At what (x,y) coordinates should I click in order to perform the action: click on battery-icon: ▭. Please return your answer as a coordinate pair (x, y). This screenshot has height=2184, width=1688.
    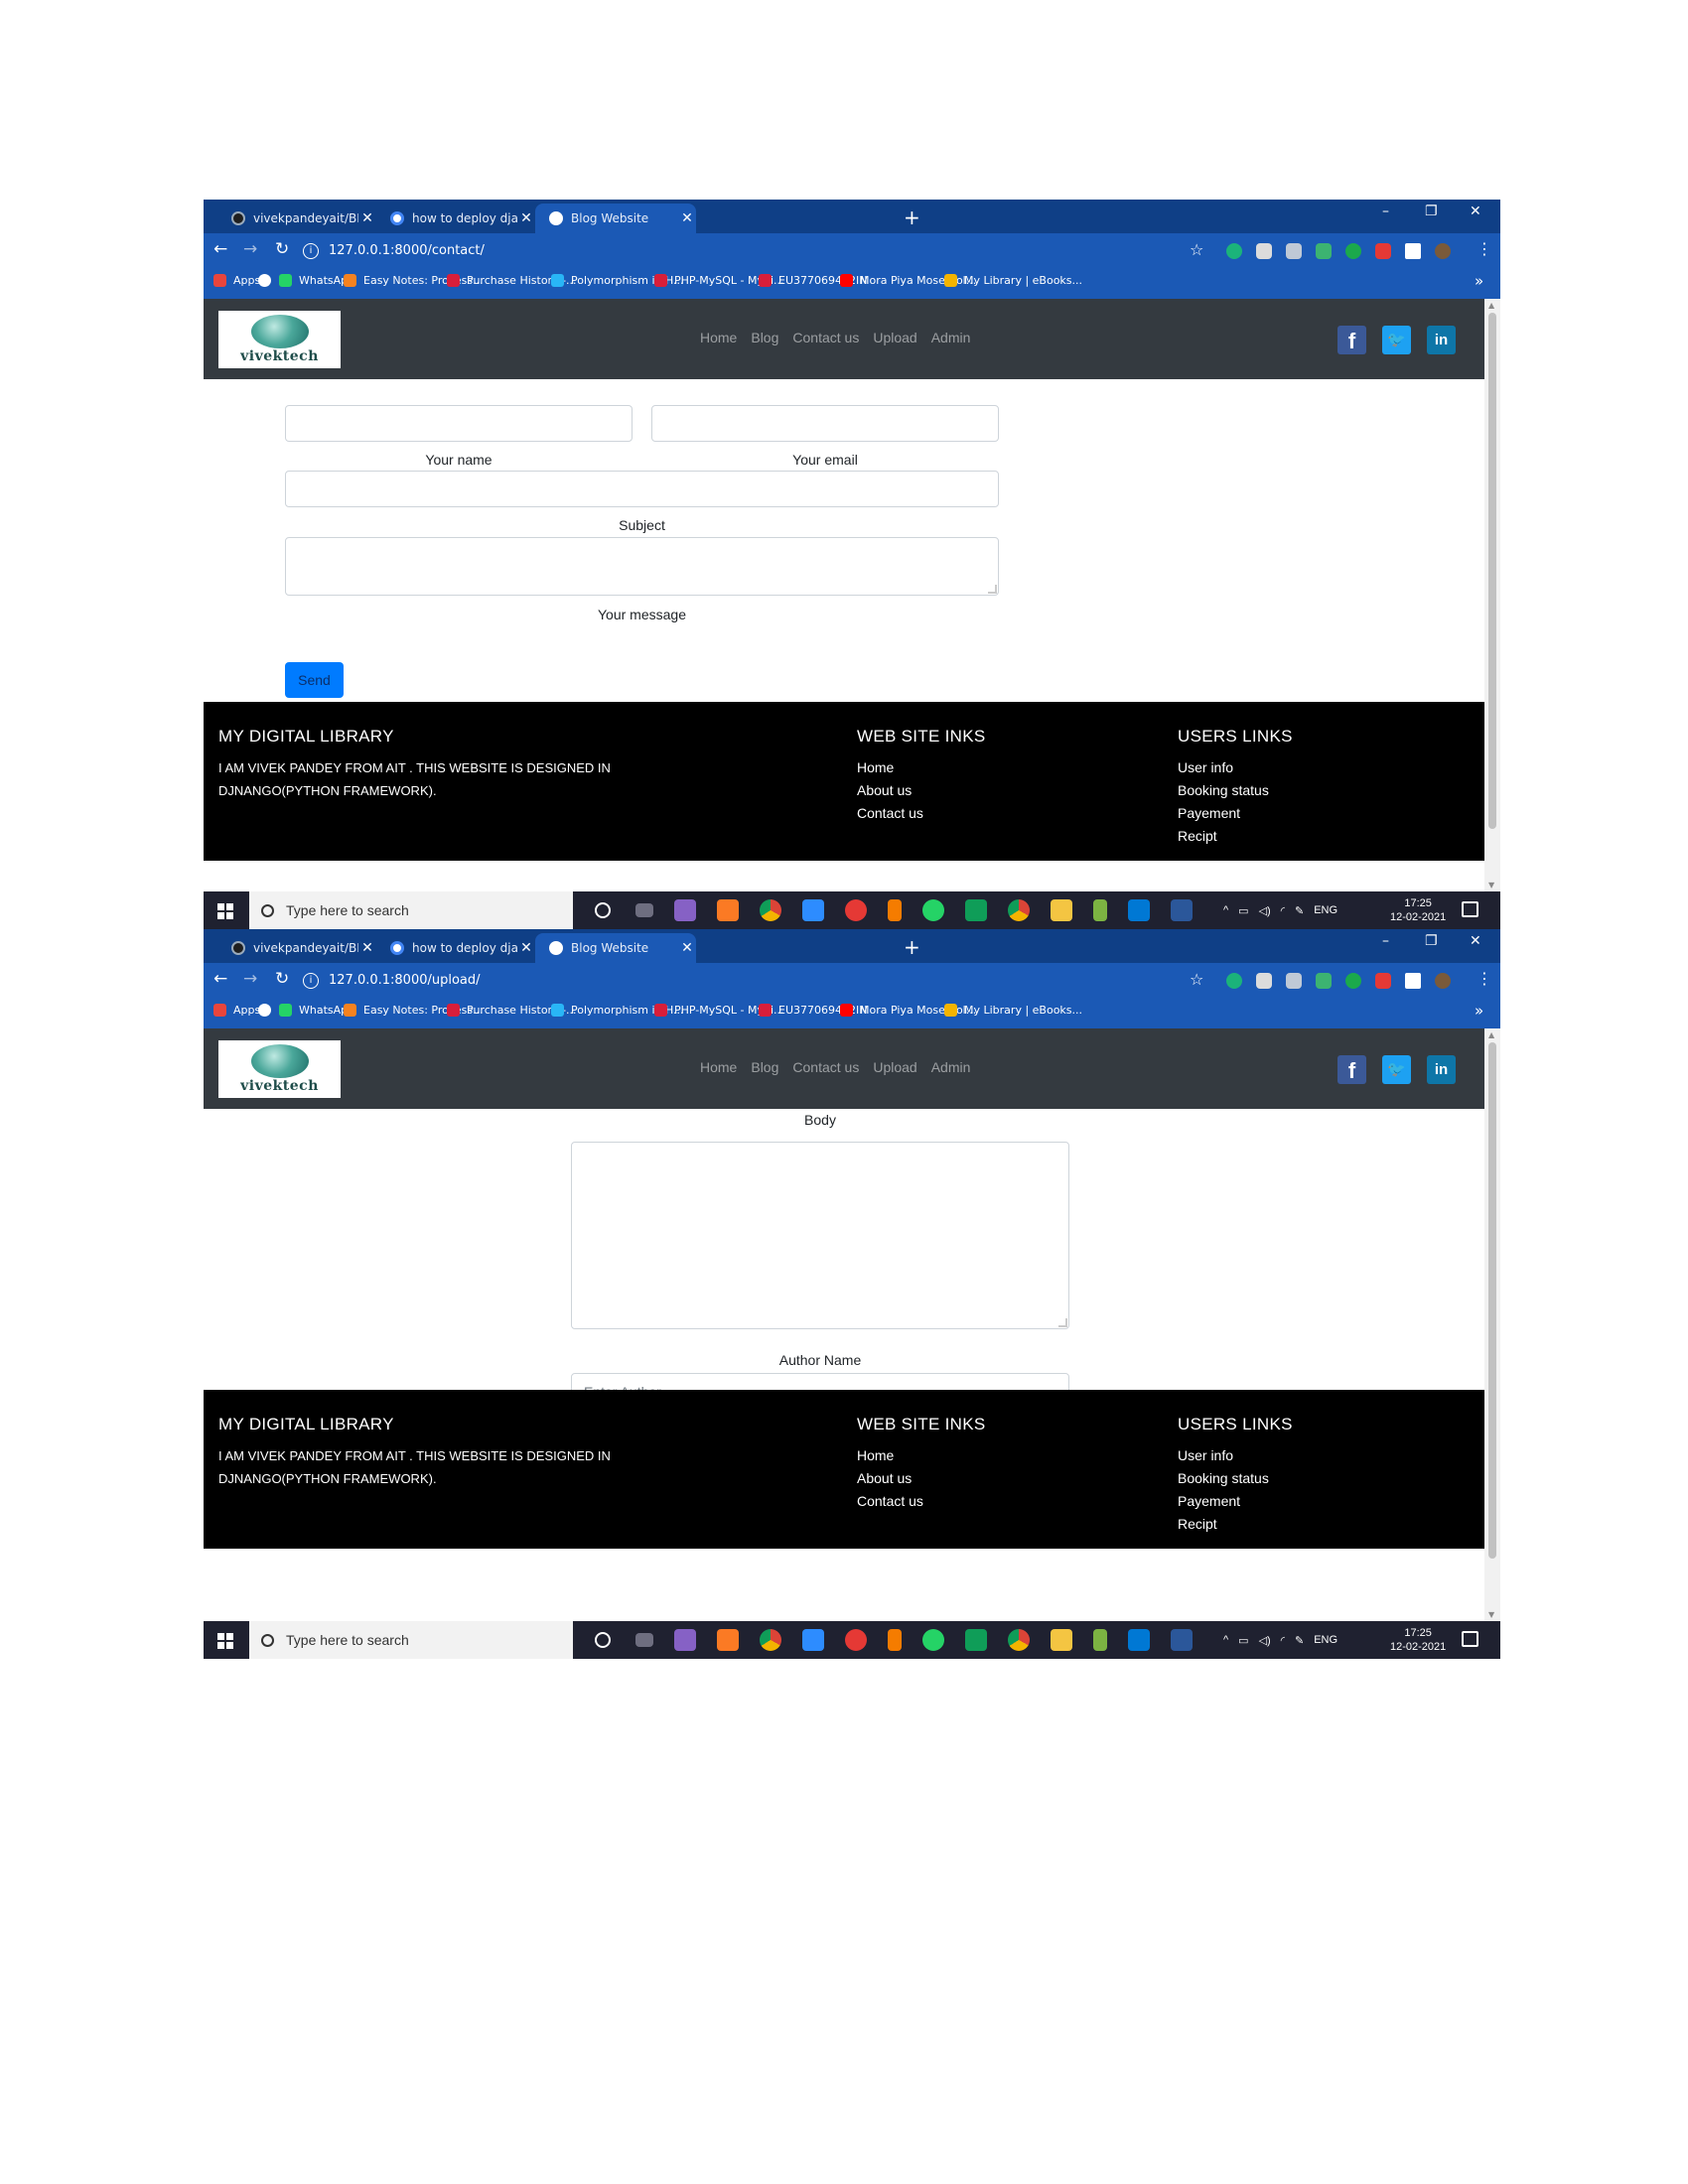
    Looking at the image, I should click on (1243, 910).